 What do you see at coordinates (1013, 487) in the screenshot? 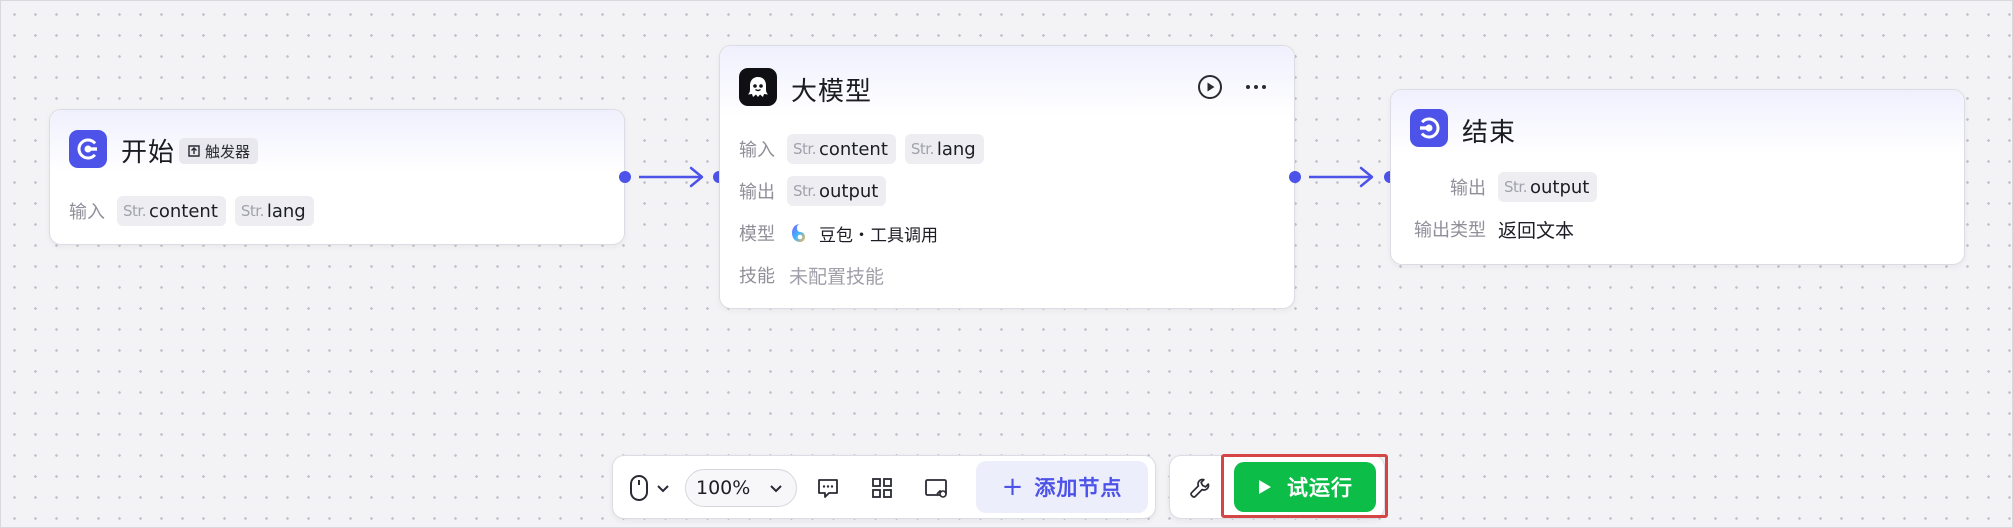
I see `plus-icon: +` at bounding box center [1013, 487].